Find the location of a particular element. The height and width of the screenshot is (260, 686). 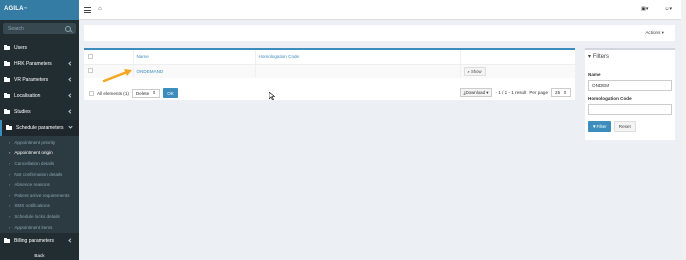

search-placeholder: Search is located at coordinates (16, 28).